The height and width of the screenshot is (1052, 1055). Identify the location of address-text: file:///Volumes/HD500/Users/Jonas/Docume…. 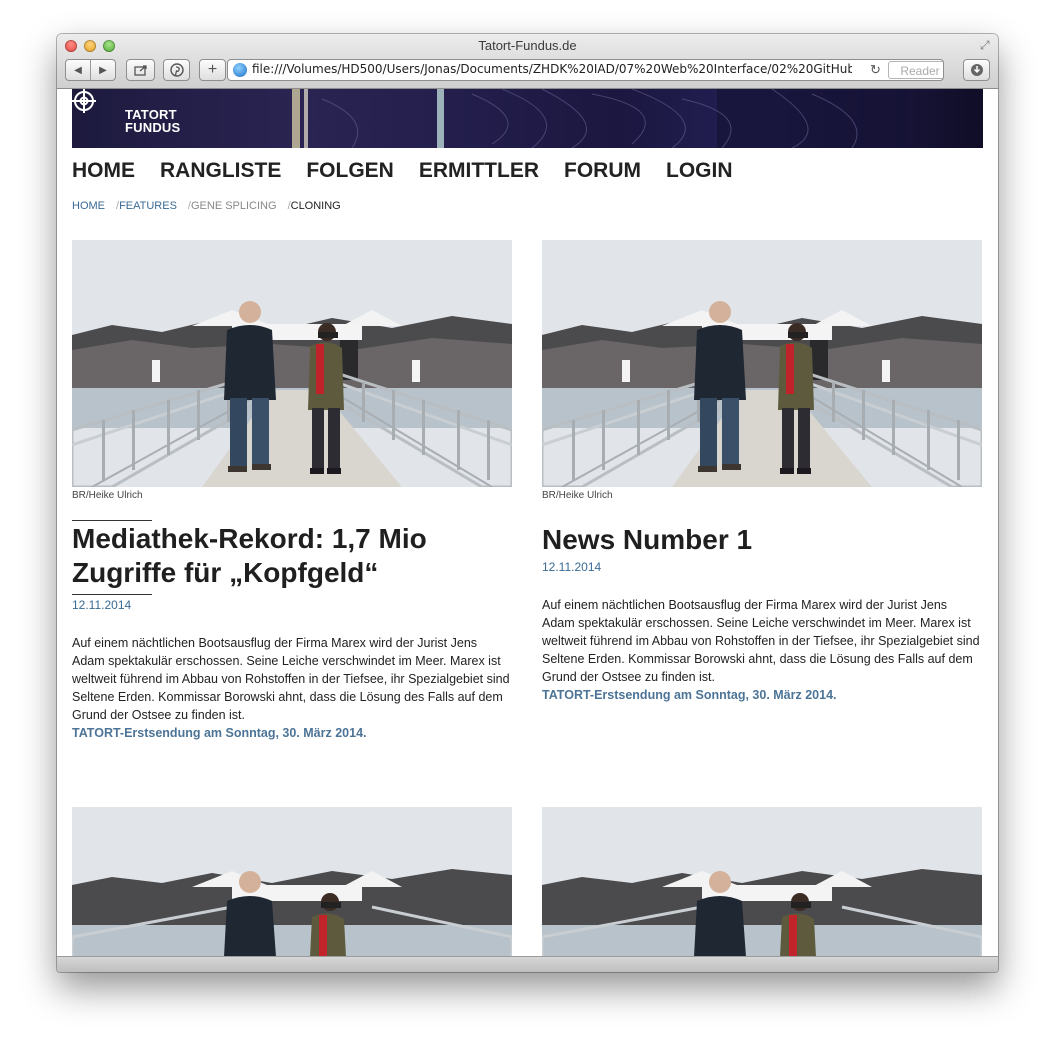
(552, 69).